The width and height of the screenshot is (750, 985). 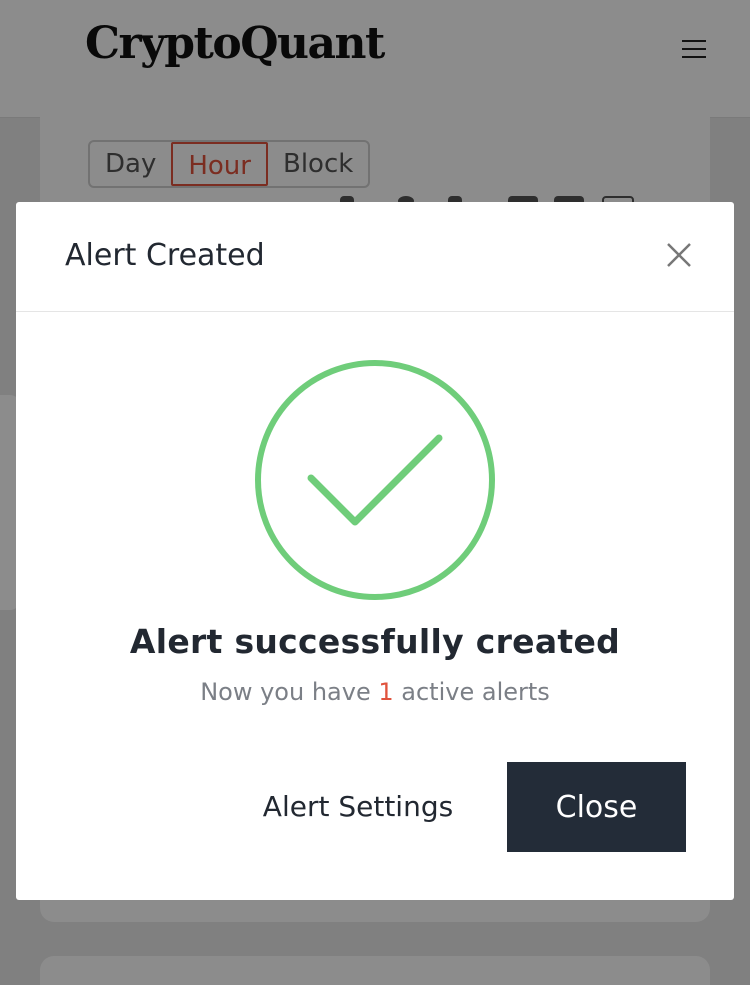 I want to click on close-button: Close, so click(x=596, y=807).